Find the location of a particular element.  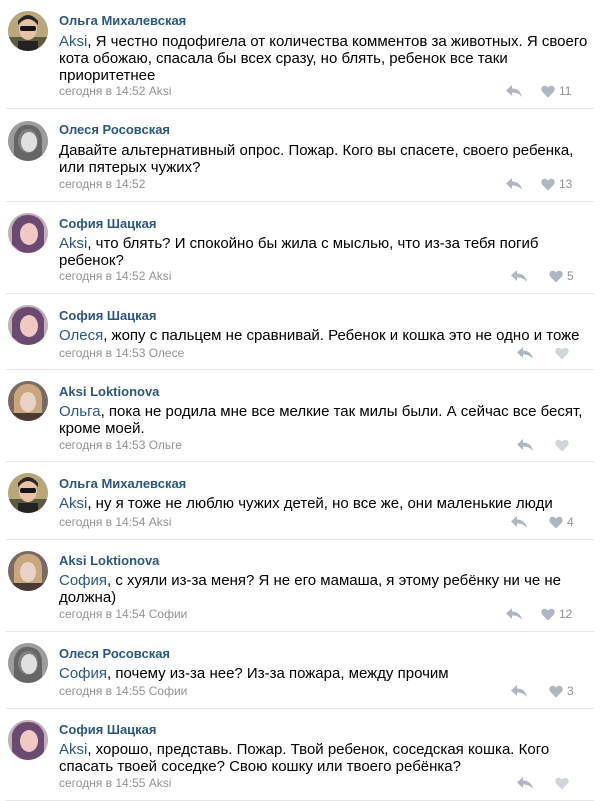

comment-meta: сегодня в 14:53 Ольге is located at coordinates (120, 445).